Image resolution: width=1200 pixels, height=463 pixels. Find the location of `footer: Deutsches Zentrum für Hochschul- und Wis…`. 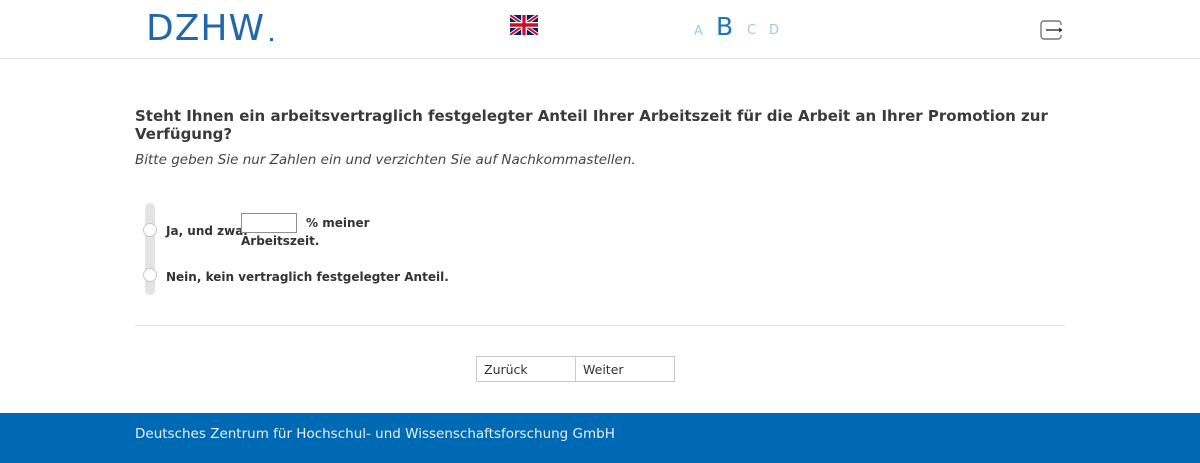

footer: Deutsches Zentrum für Hochschul- und Wis… is located at coordinates (600, 438).